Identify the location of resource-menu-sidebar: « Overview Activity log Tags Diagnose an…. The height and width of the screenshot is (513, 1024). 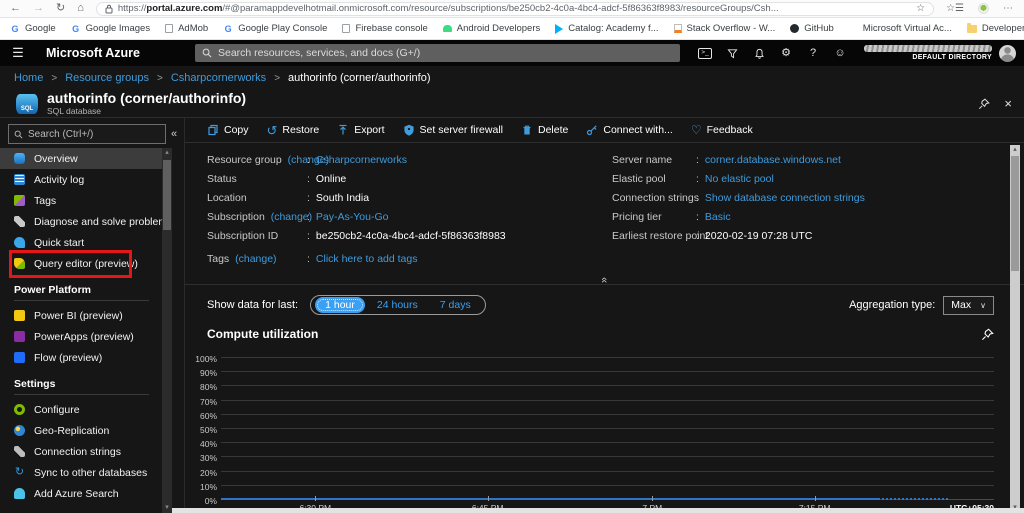
(92, 315).